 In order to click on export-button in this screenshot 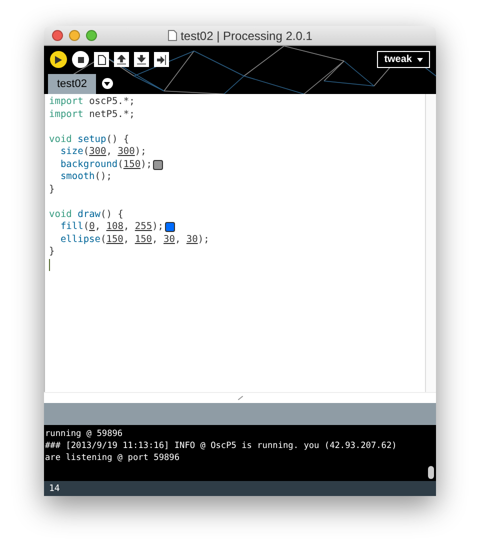, I will do `click(161, 59)`.